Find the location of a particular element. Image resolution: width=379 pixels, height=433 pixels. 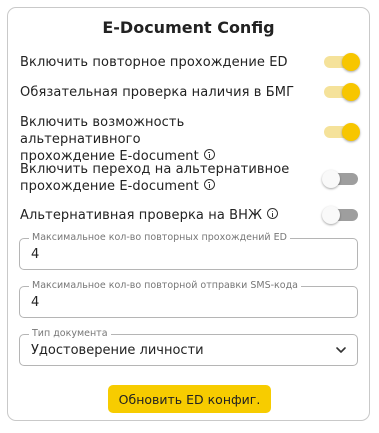

toggle-label-vnzh-check: Альтернативная проверка на ВНЖ is located at coordinates (162, 215).